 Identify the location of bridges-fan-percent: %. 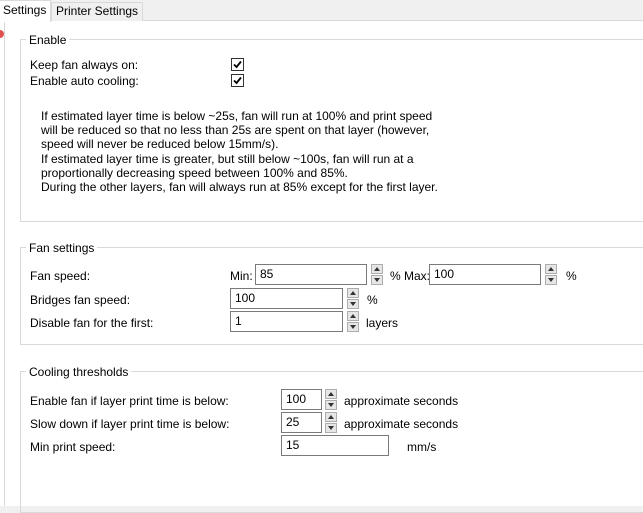
(372, 300).